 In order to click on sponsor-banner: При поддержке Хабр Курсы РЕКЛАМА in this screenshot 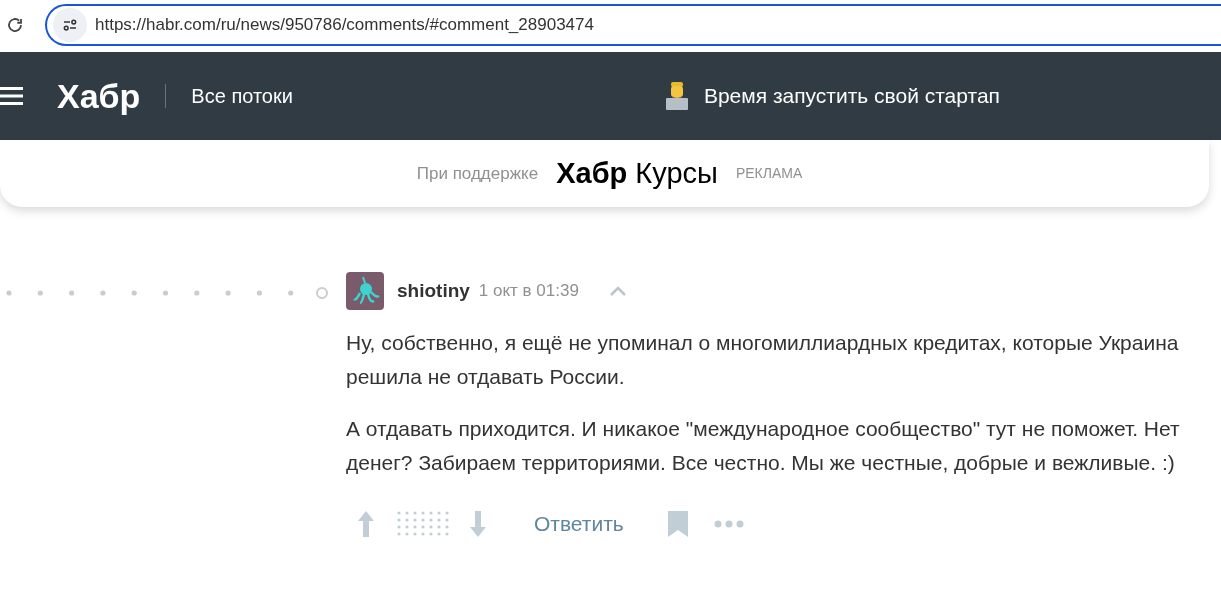, I will do `click(604, 173)`.